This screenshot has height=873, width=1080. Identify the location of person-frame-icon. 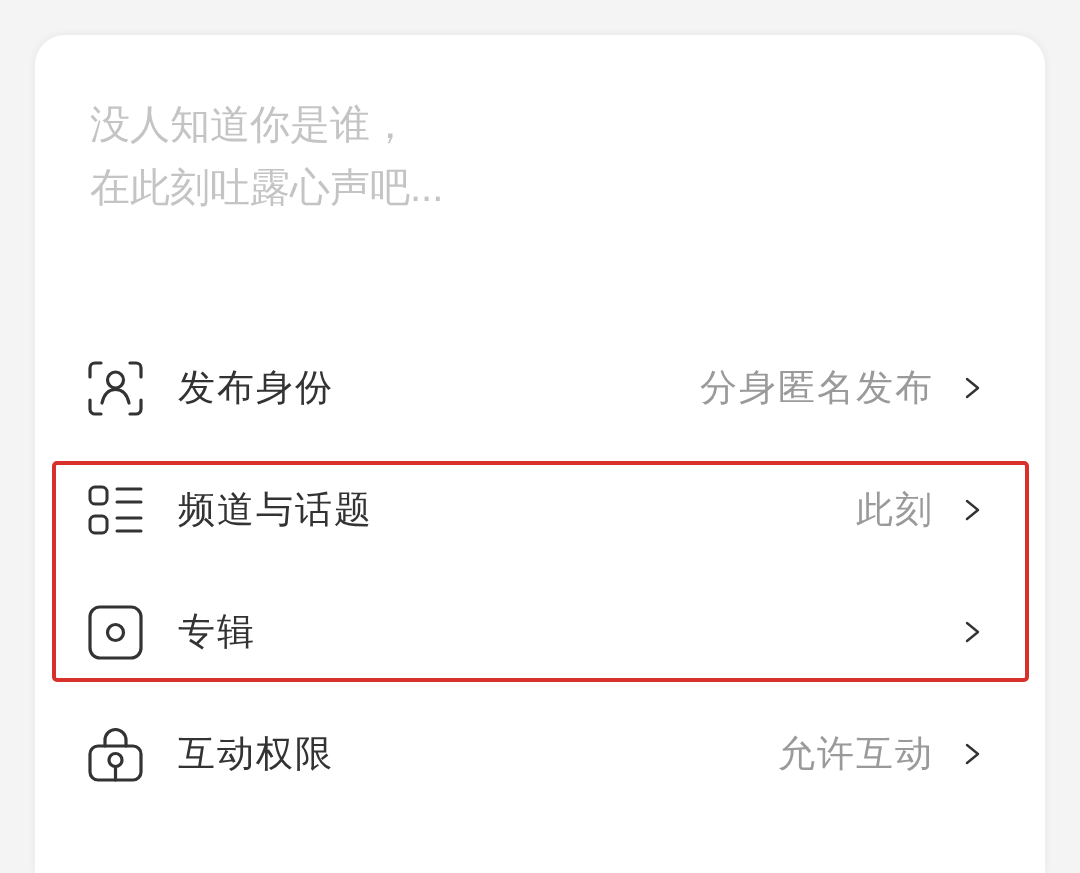
(115, 388).